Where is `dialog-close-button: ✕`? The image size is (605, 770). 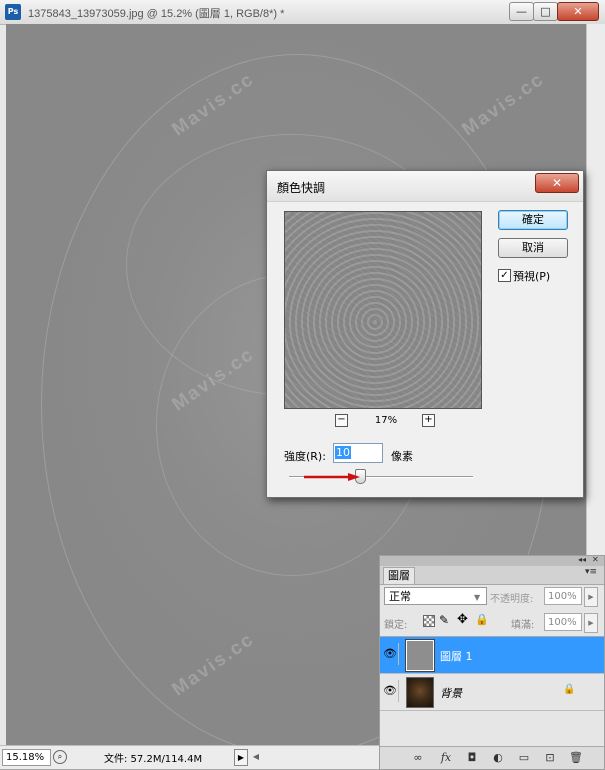
dialog-close-button: ✕ is located at coordinates (557, 183).